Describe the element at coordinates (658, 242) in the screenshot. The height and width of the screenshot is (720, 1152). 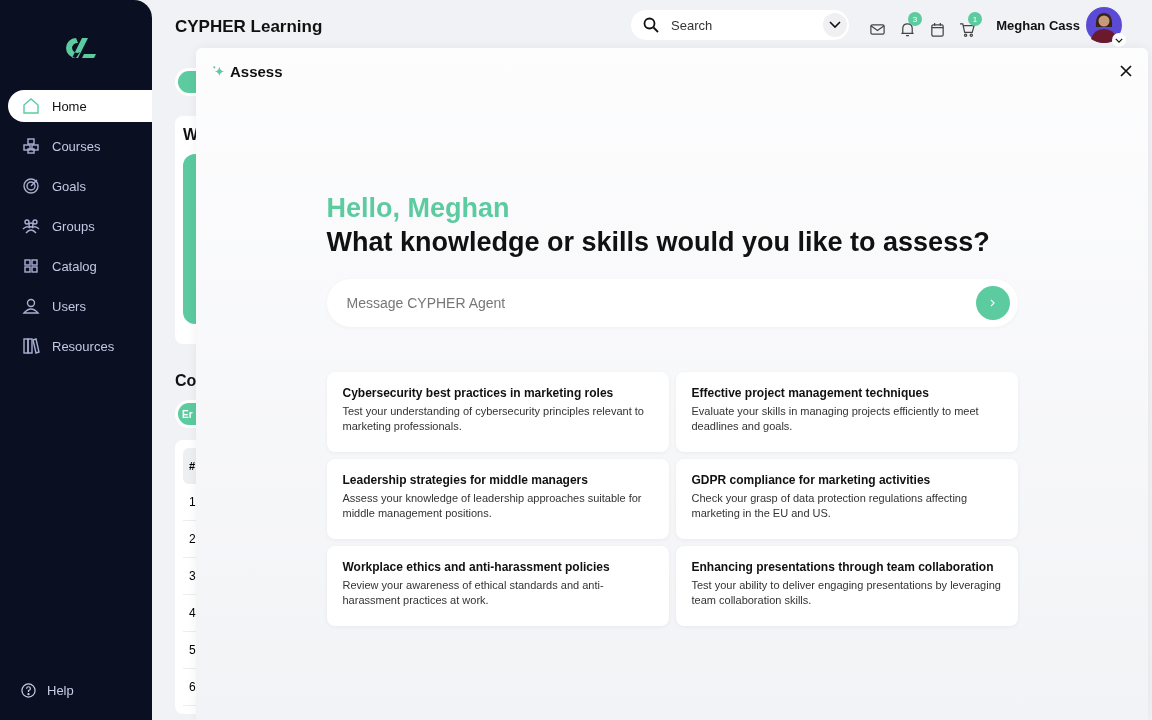
I see `question-heading: What knowledge or skills would you like to assess?` at that location.